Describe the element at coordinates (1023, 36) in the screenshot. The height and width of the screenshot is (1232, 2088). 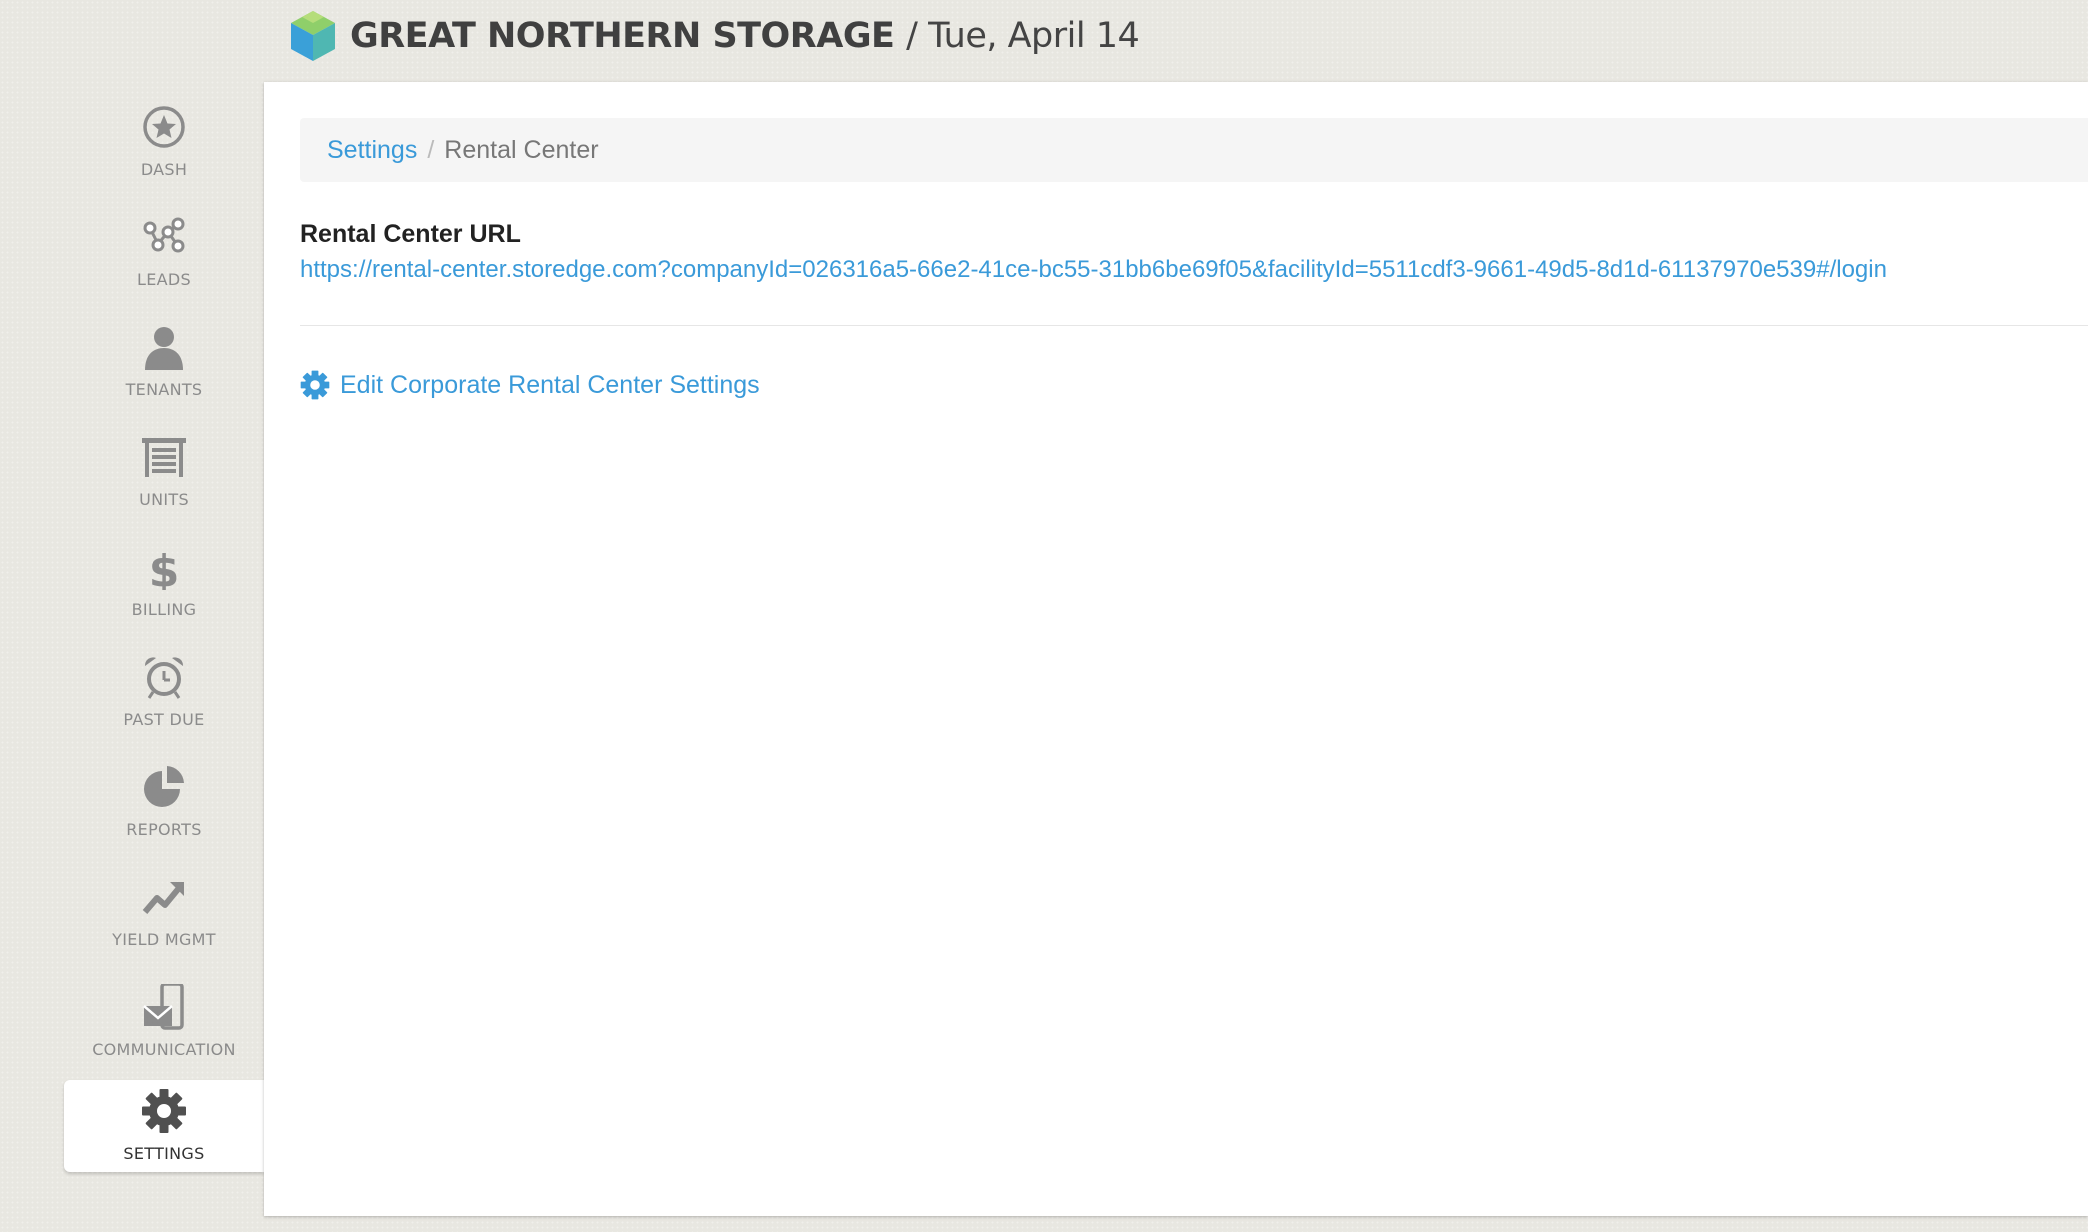
I see `current-date: / Tue, April 14` at that location.